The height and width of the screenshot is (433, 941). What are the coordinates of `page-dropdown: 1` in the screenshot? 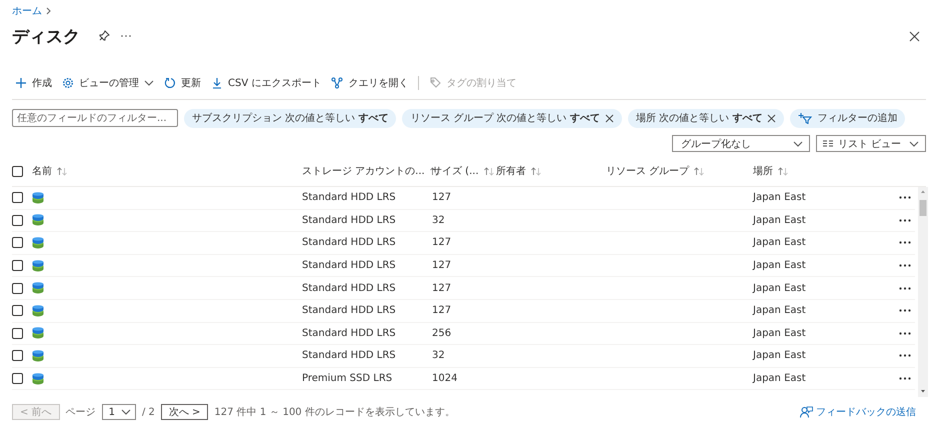 It's located at (119, 412).